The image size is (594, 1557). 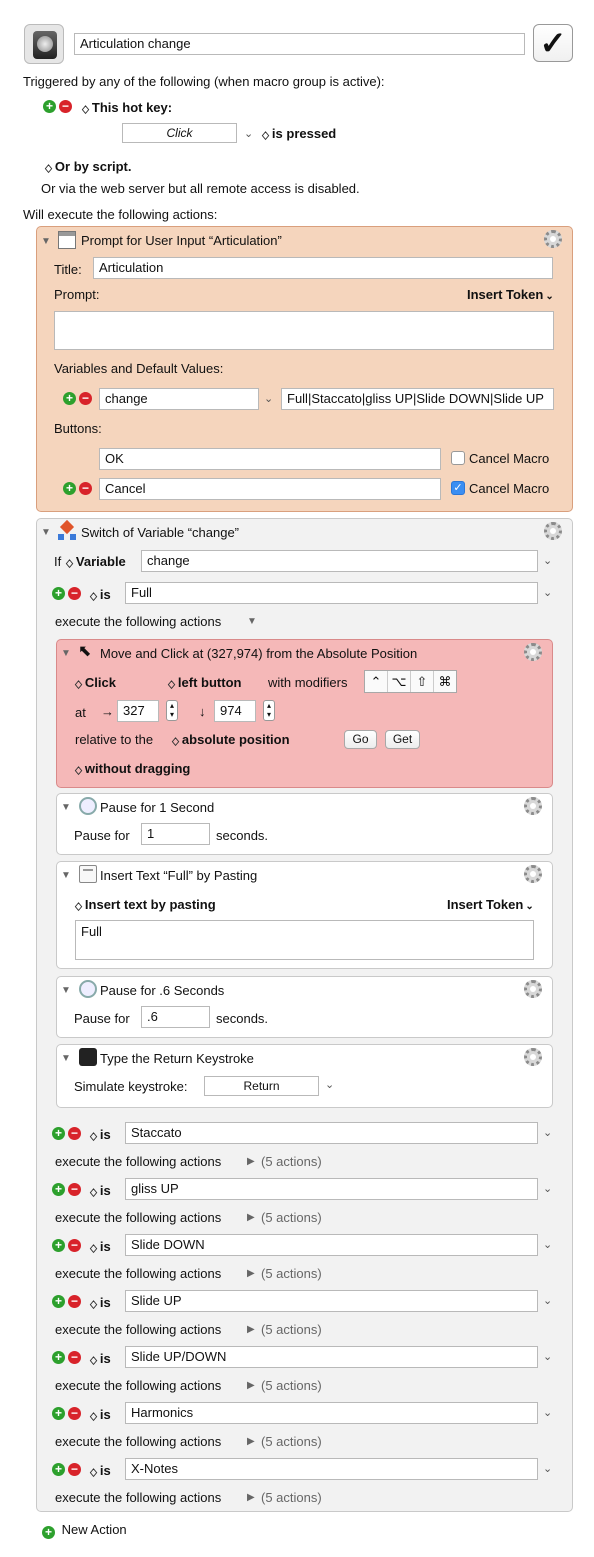 I want to click on button-add-remove: + −, so click(x=78, y=489).